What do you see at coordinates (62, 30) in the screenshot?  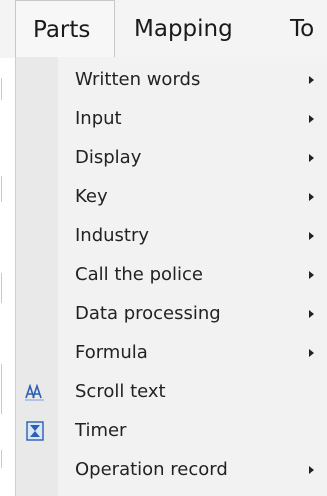 I see `menu-parts-label: Parts` at bounding box center [62, 30].